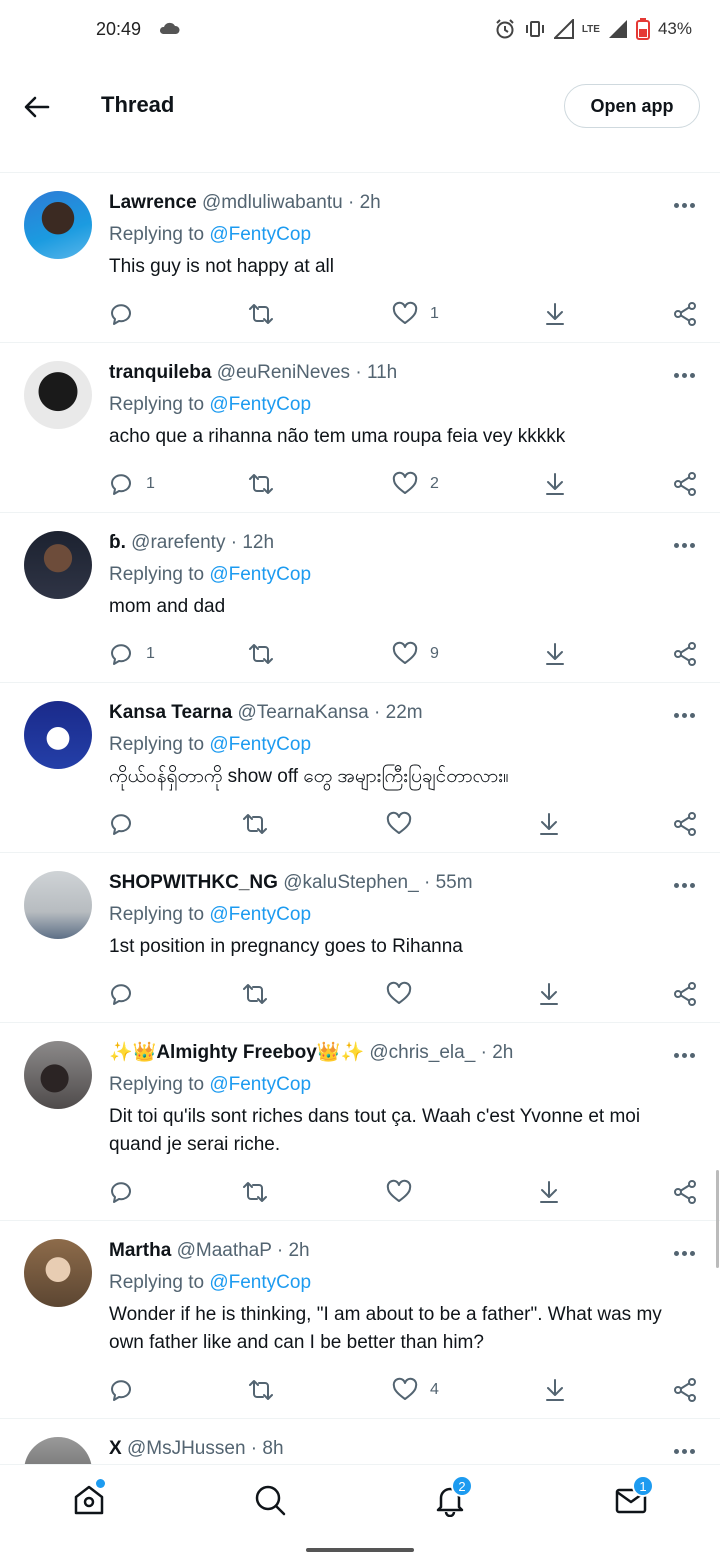 This screenshot has height=1560, width=720. What do you see at coordinates (632, 106) in the screenshot?
I see `open-app-button: Open app` at bounding box center [632, 106].